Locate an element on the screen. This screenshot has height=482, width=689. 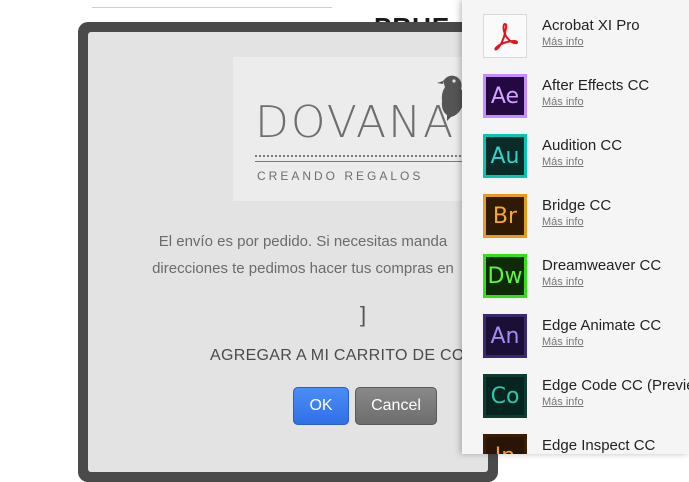
bridge-icon: Br is located at coordinates (505, 216).